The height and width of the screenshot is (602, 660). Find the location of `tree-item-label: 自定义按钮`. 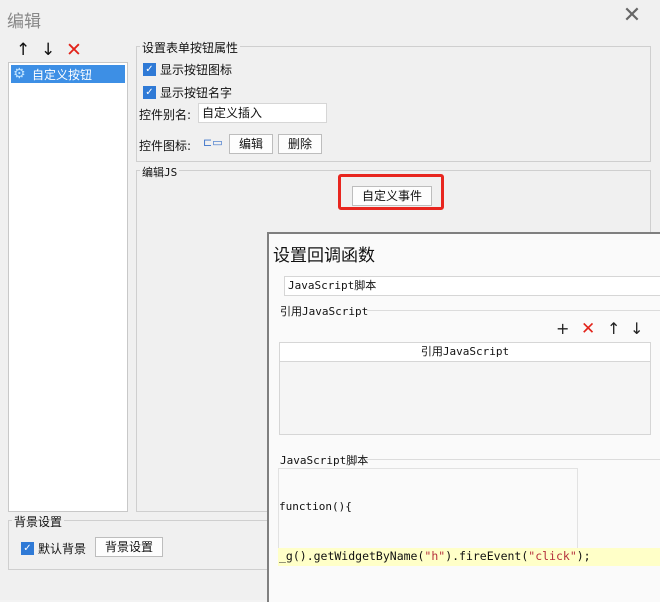

tree-item-label: 自定义按钮 is located at coordinates (62, 74).